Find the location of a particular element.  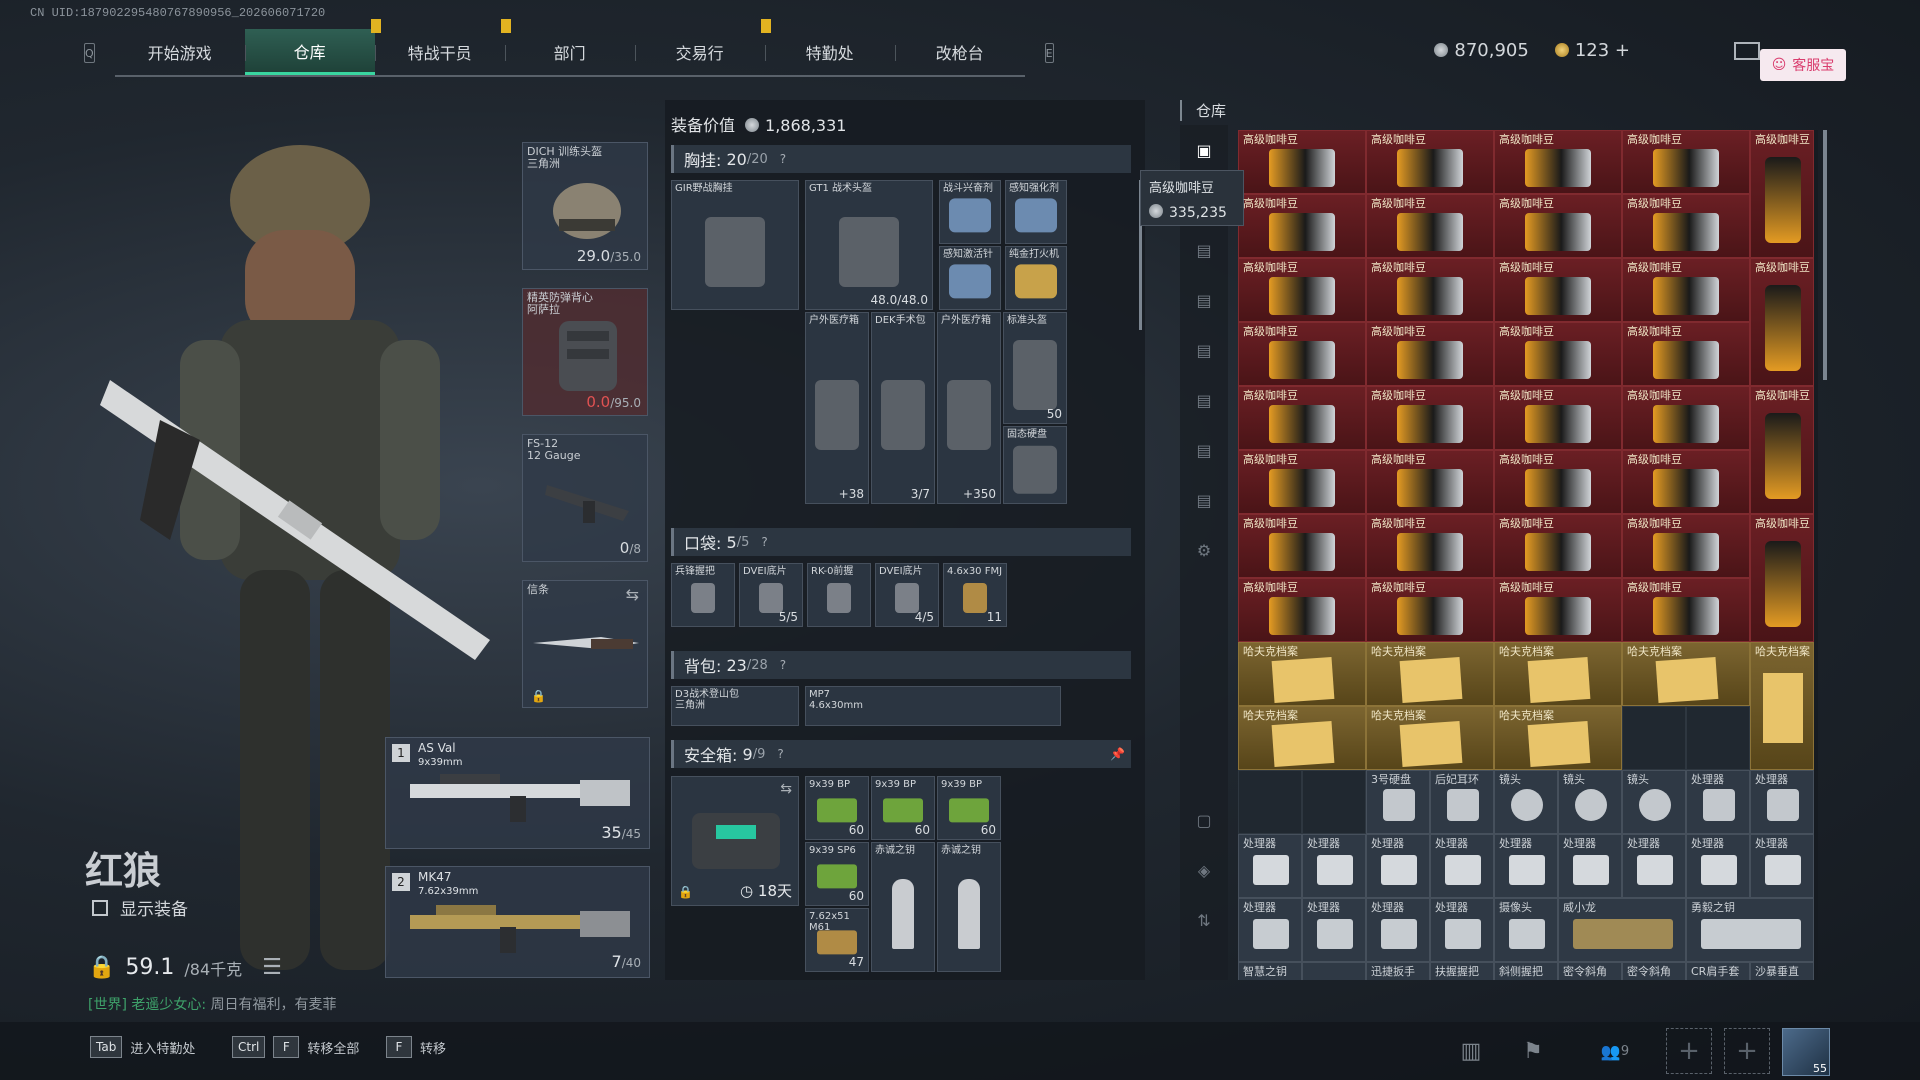

layers-icon: ◈ is located at coordinates (1204, 870).